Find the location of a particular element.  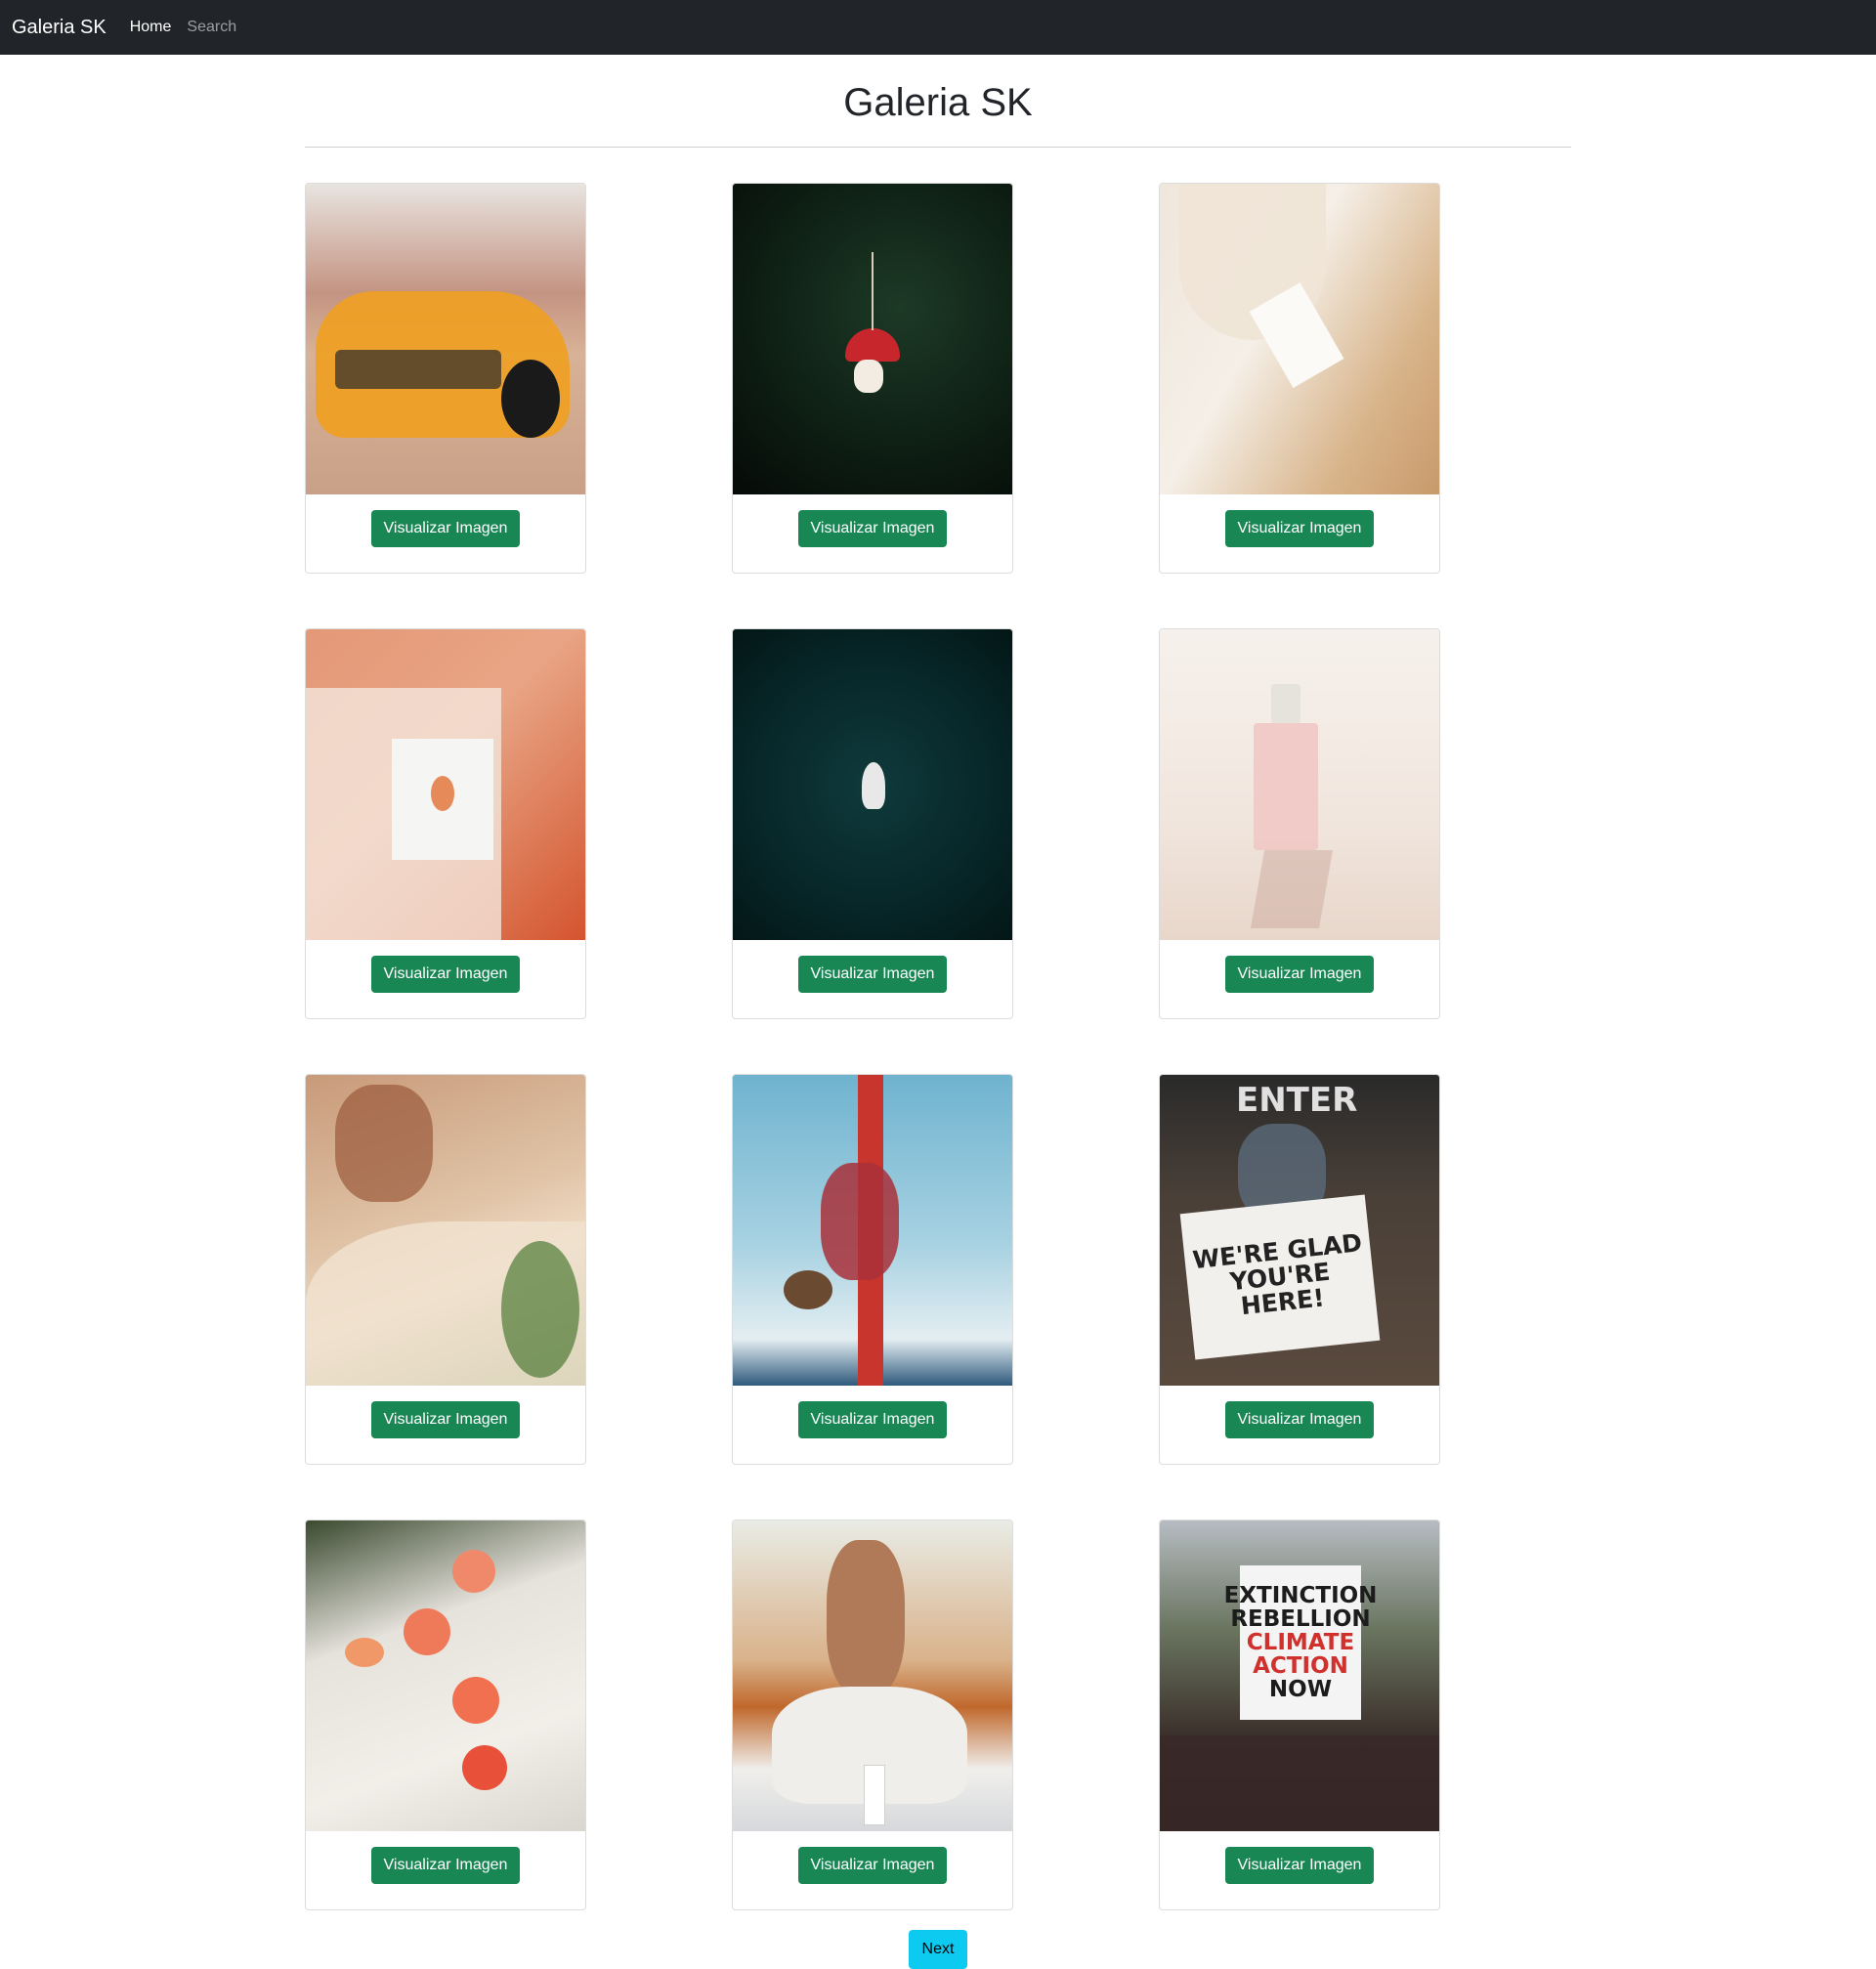

gallery-image-climate-protest: EXTINCTION REBELLION CLIMATE ACTION NOW is located at coordinates (1299, 1675).